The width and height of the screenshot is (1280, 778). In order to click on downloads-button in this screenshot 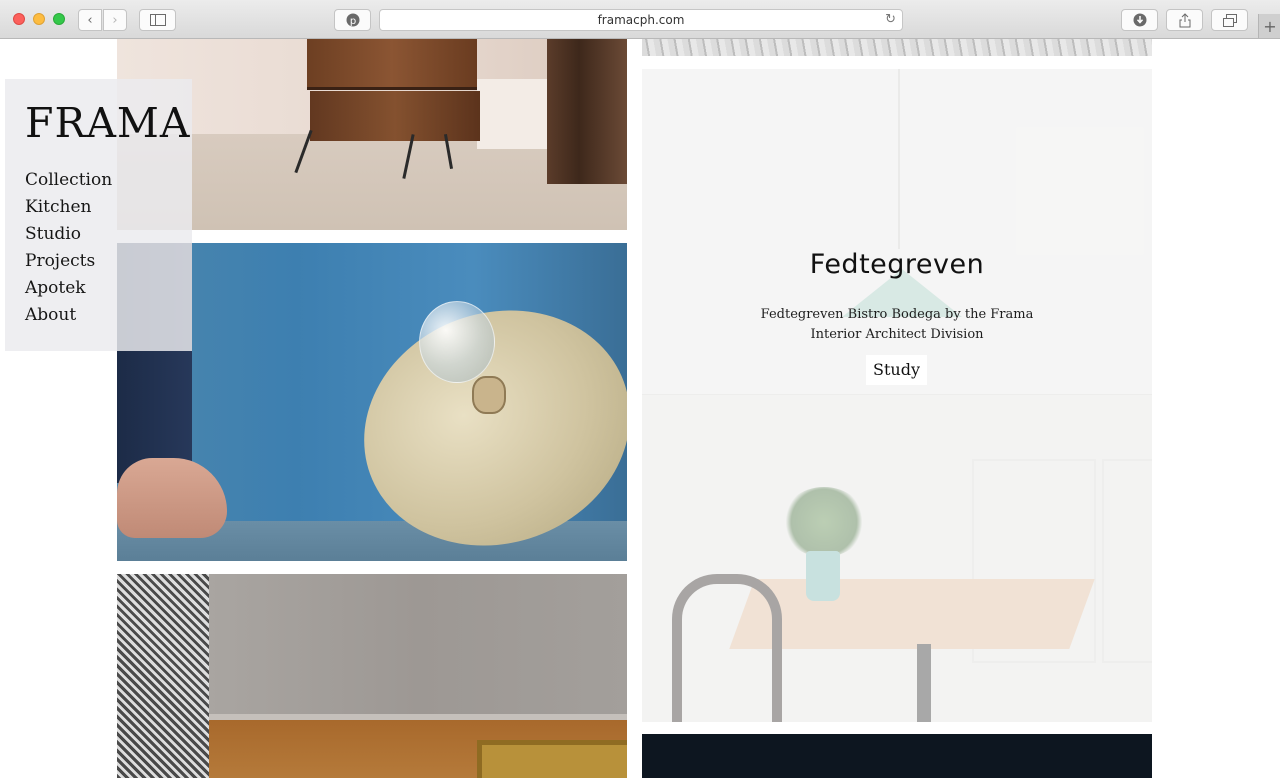, I will do `click(1139, 20)`.